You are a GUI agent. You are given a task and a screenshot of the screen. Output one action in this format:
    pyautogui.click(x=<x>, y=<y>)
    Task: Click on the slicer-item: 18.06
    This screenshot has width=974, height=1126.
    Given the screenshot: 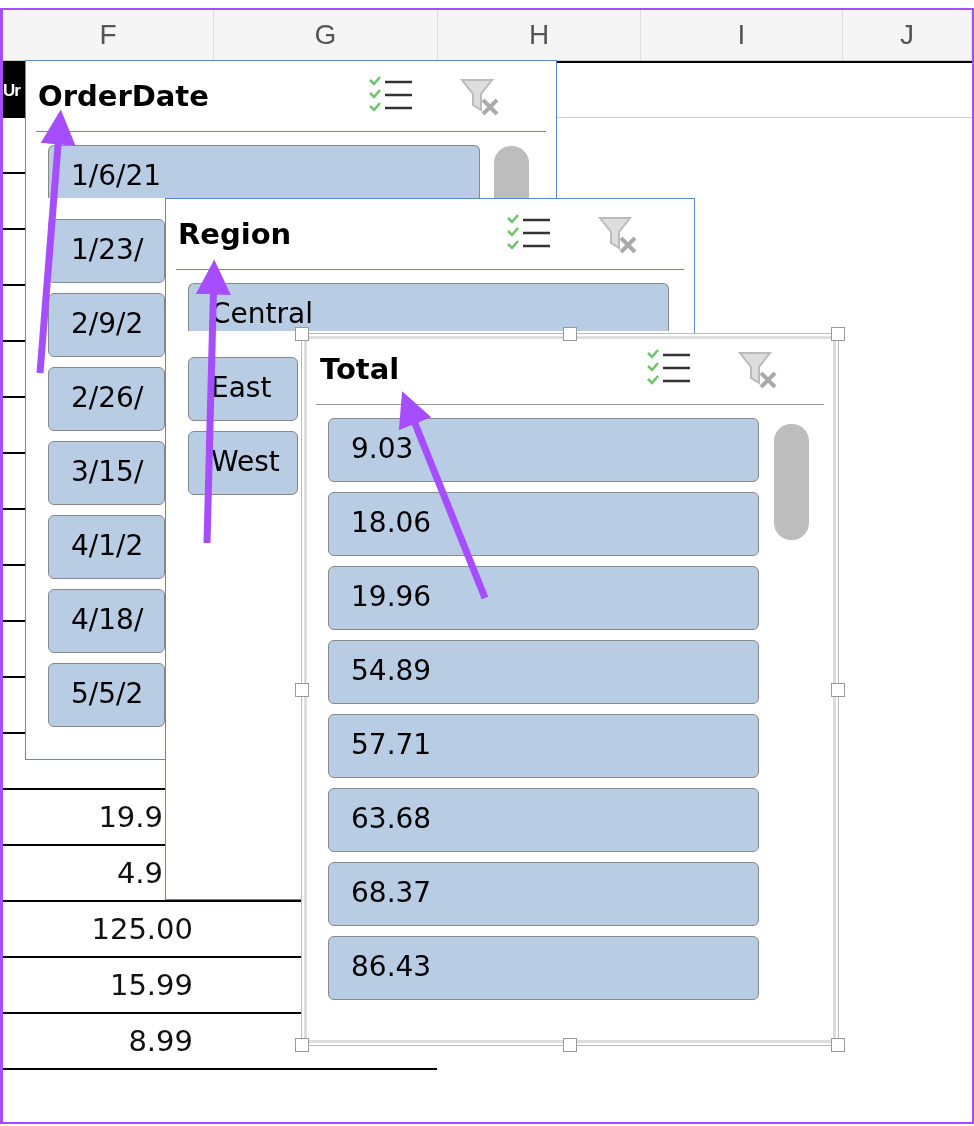 What is the action you would take?
    pyautogui.click(x=543, y=524)
    